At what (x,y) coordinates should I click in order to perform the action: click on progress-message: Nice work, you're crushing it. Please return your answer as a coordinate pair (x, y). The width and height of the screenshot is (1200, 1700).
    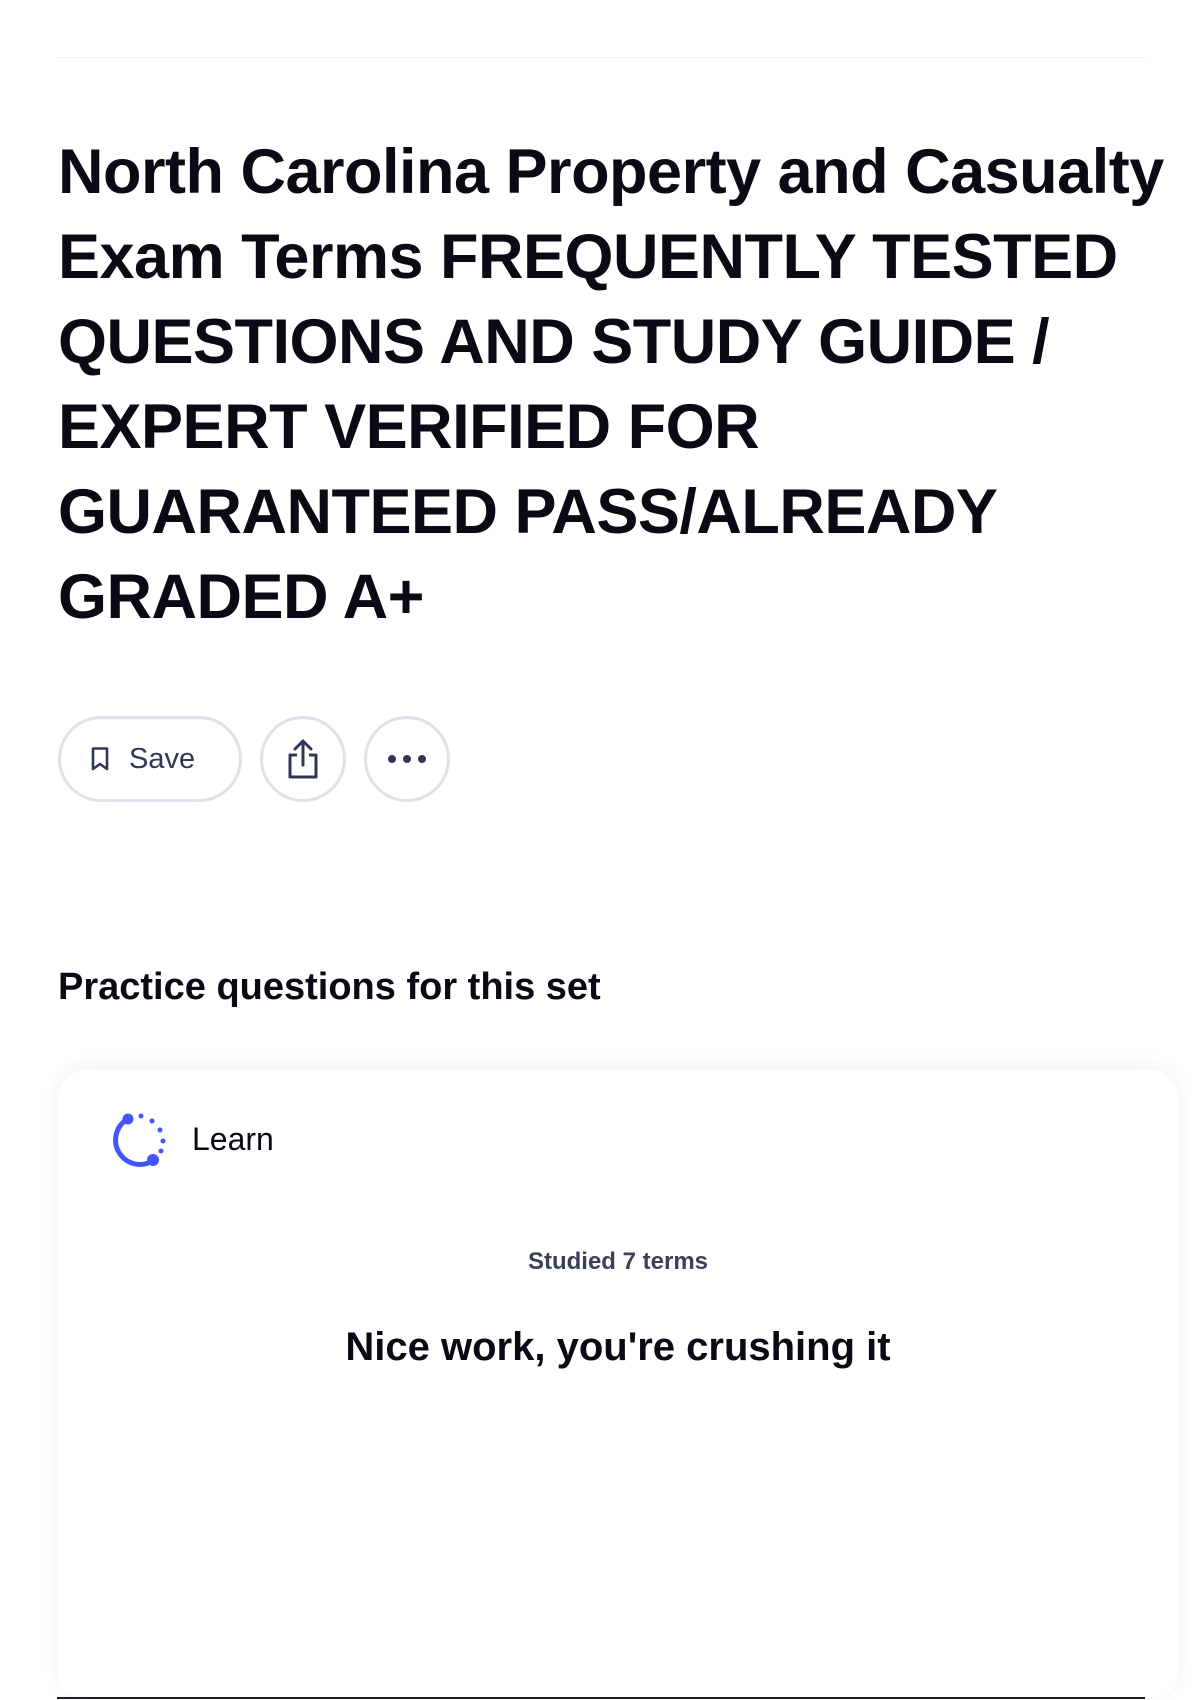
    Looking at the image, I should click on (618, 1347).